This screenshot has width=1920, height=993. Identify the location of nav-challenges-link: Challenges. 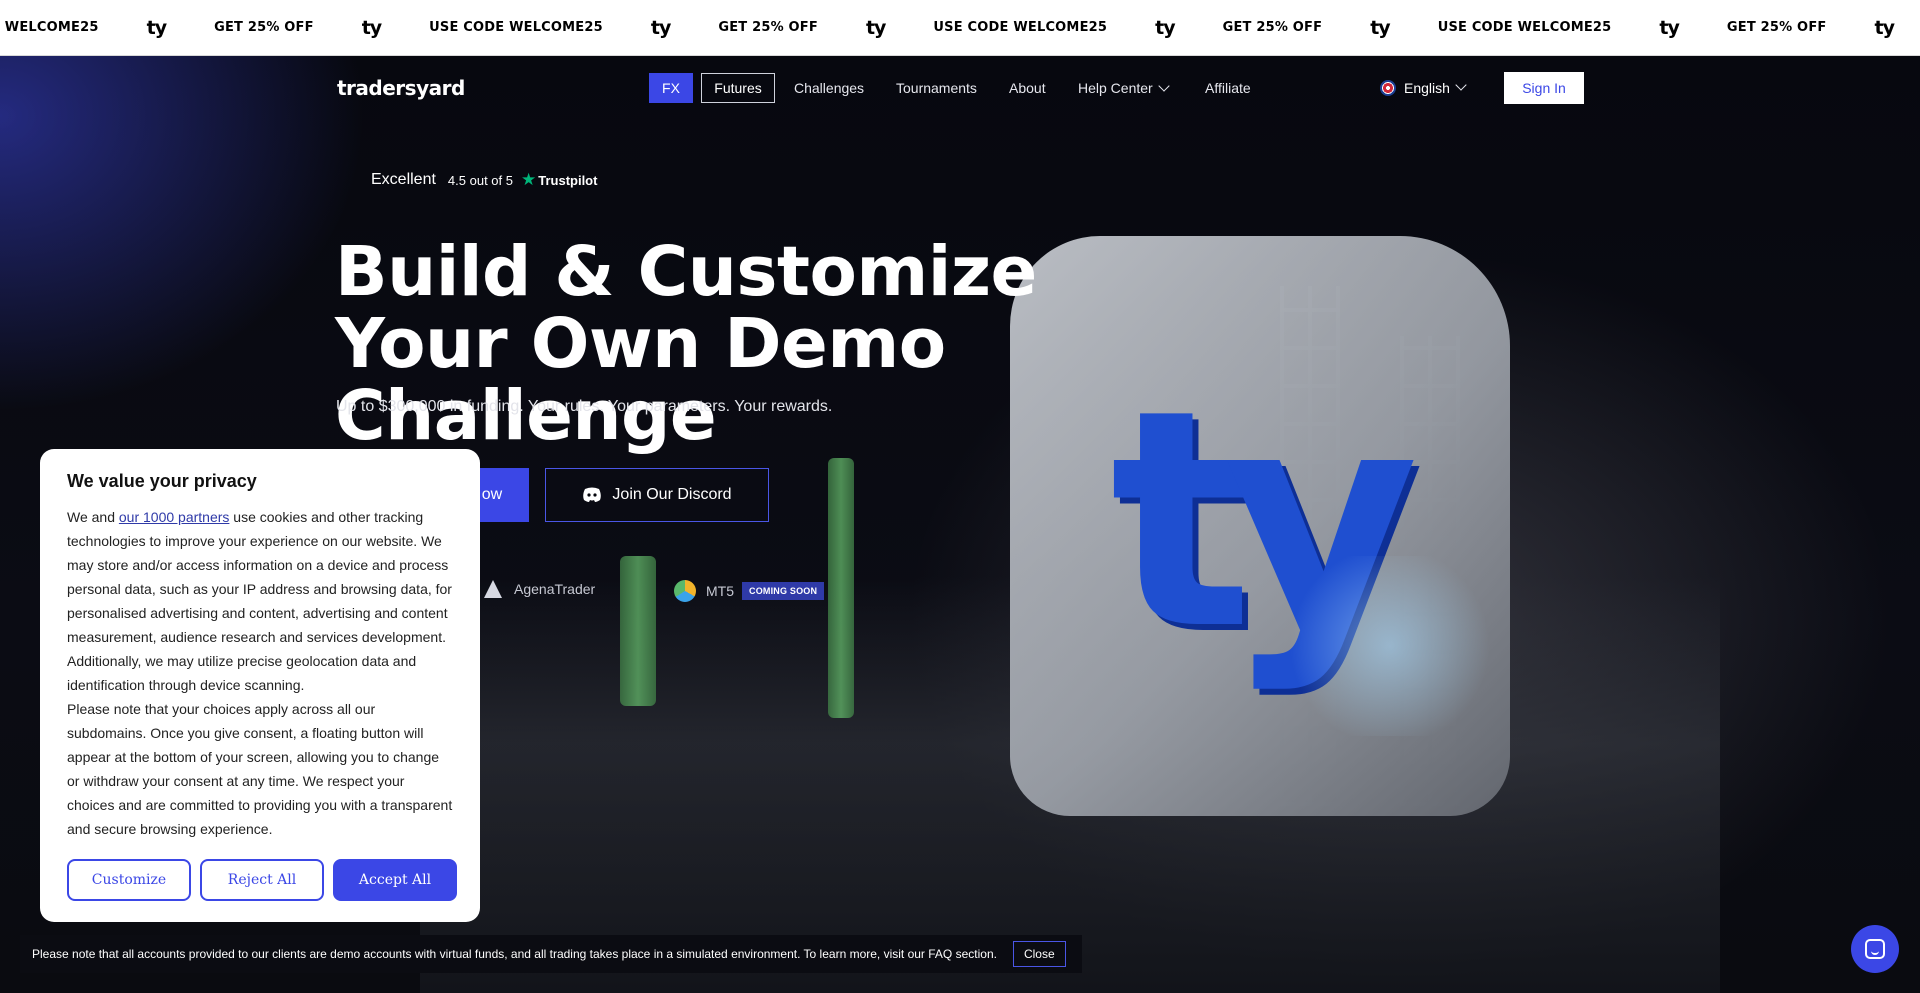
(829, 88).